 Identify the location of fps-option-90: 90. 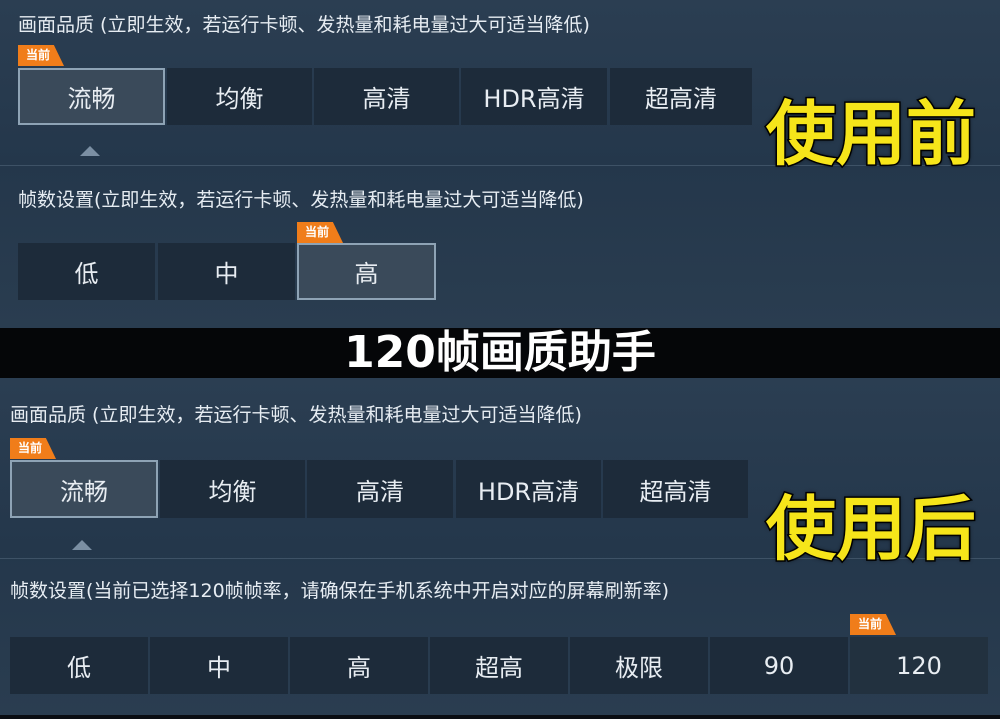
(779, 665).